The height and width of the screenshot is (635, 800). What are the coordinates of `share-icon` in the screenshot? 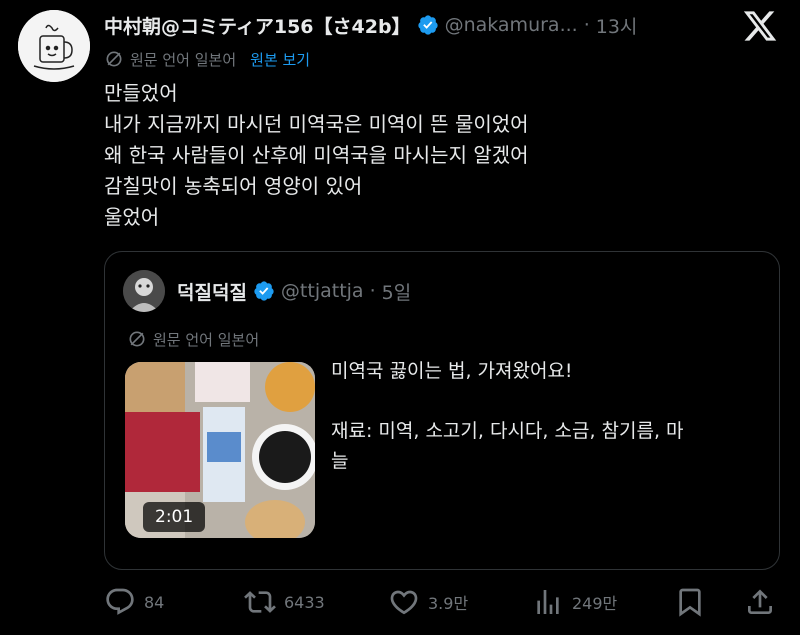 It's located at (760, 601).